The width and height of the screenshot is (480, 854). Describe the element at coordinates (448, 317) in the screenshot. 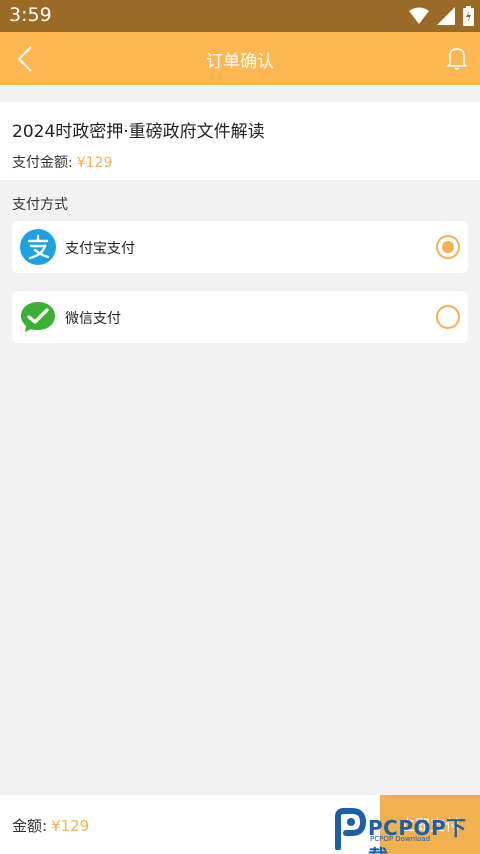

I see `payment-radio-unselected` at that location.